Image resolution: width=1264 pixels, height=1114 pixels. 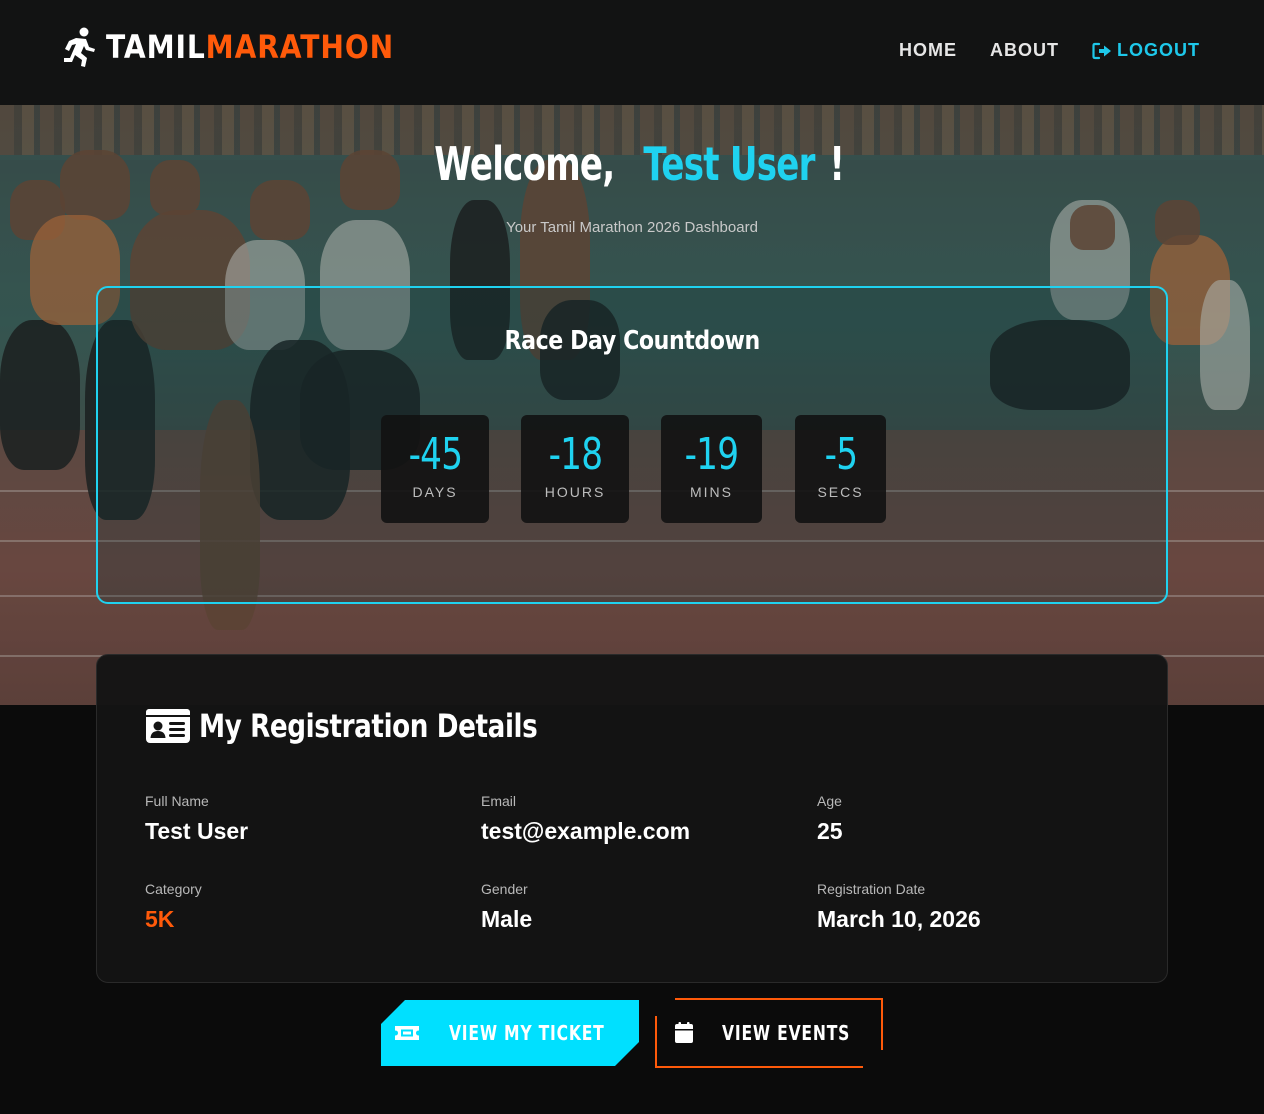 What do you see at coordinates (830, 831) in the screenshot?
I see `field-age-value: 25` at bounding box center [830, 831].